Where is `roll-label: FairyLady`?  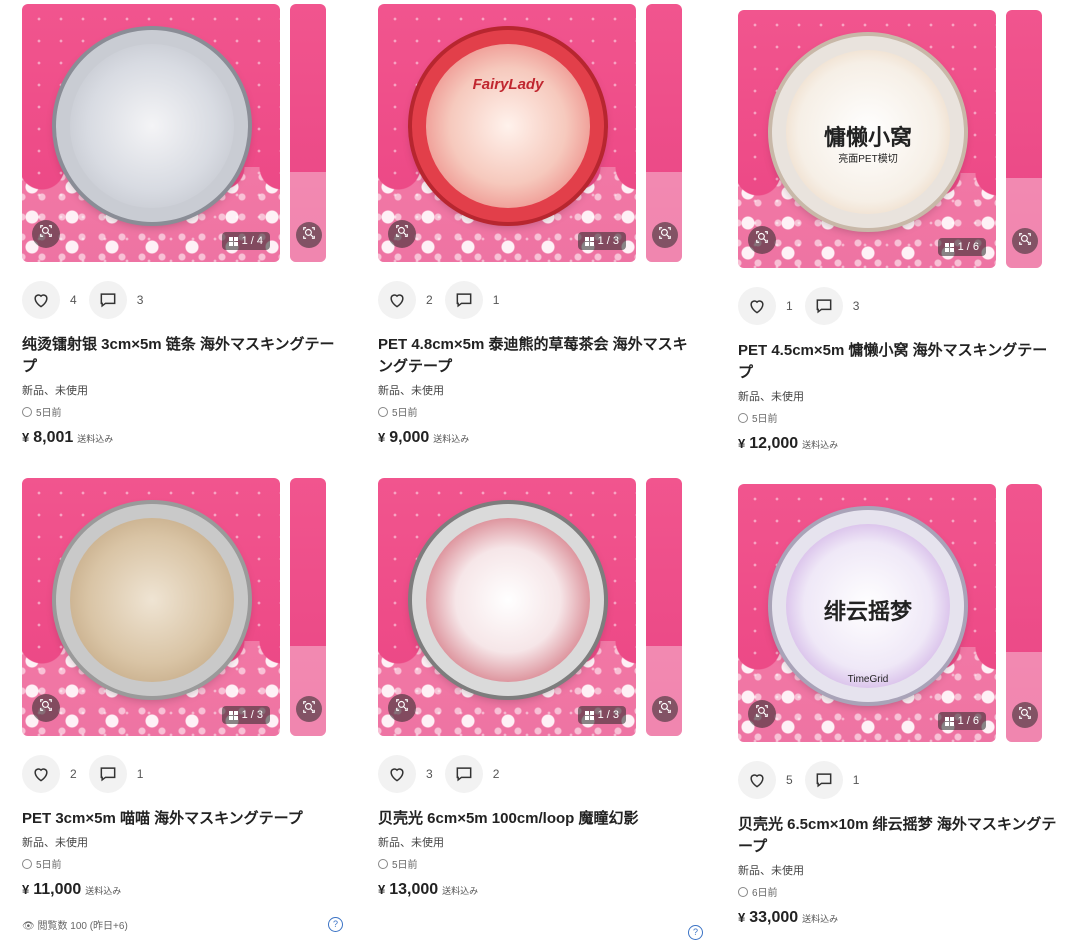
roll-label: FairyLady is located at coordinates (508, 84).